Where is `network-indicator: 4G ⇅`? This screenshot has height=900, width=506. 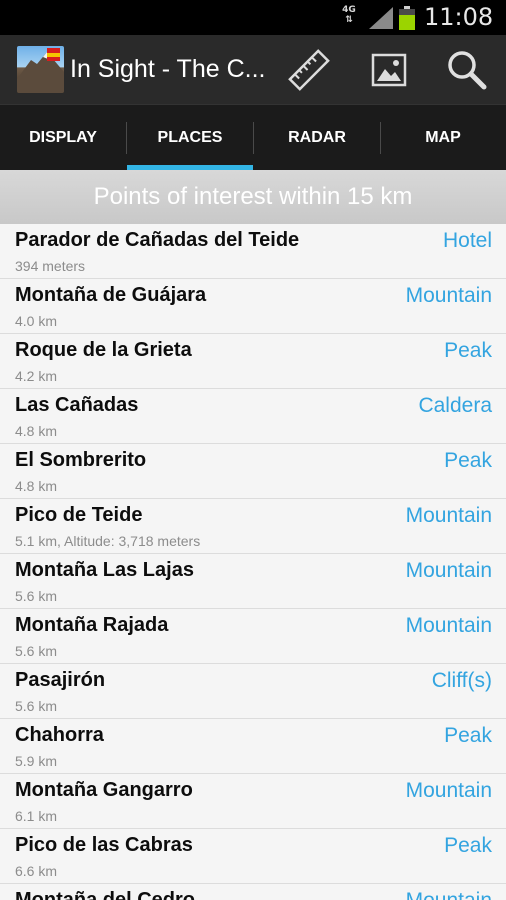
network-indicator: 4G ⇅ is located at coordinates (349, 15).